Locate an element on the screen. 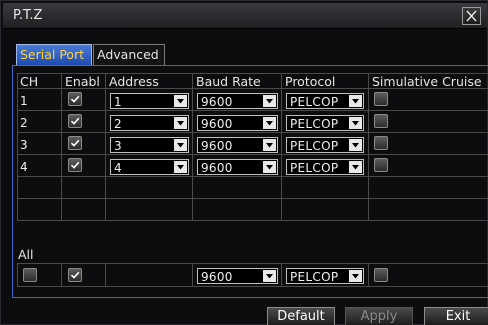 This screenshot has height=325, width=488. apply-button: Apply is located at coordinates (379, 316).